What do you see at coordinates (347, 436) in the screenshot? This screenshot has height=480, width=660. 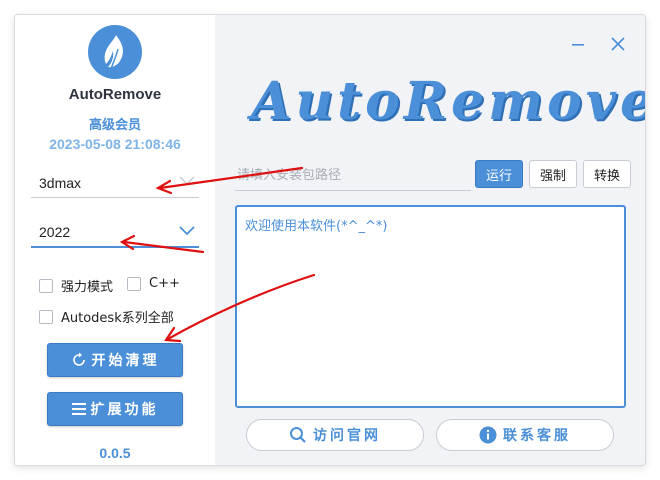 I see `visit-website-label: 访问官网` at bounding box center [347, 436].